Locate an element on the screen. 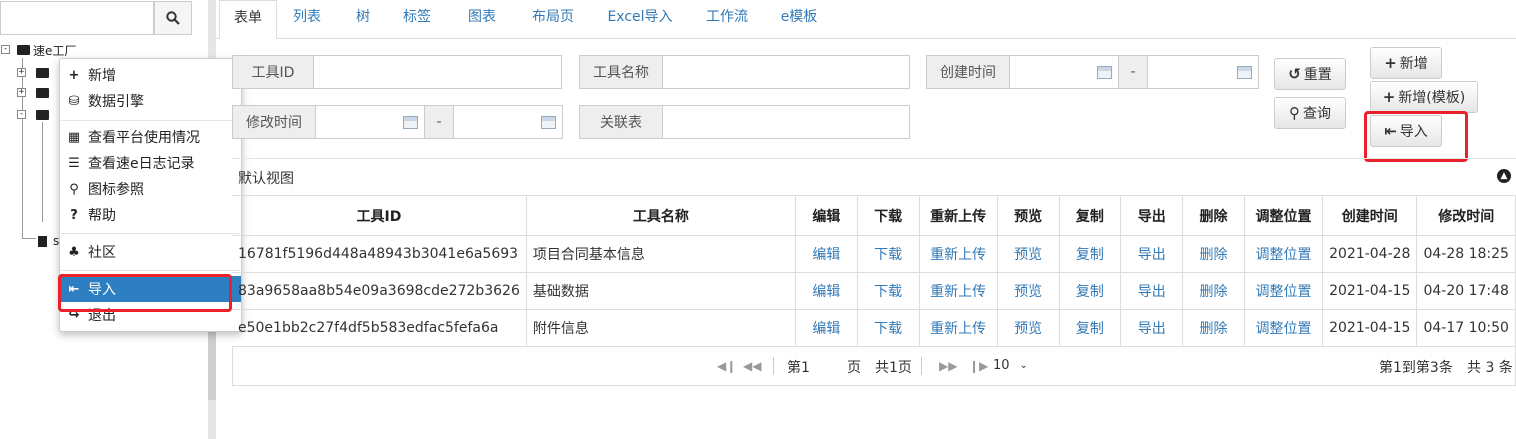  tab-chart: 图表 is located at coordinates (482, 19).